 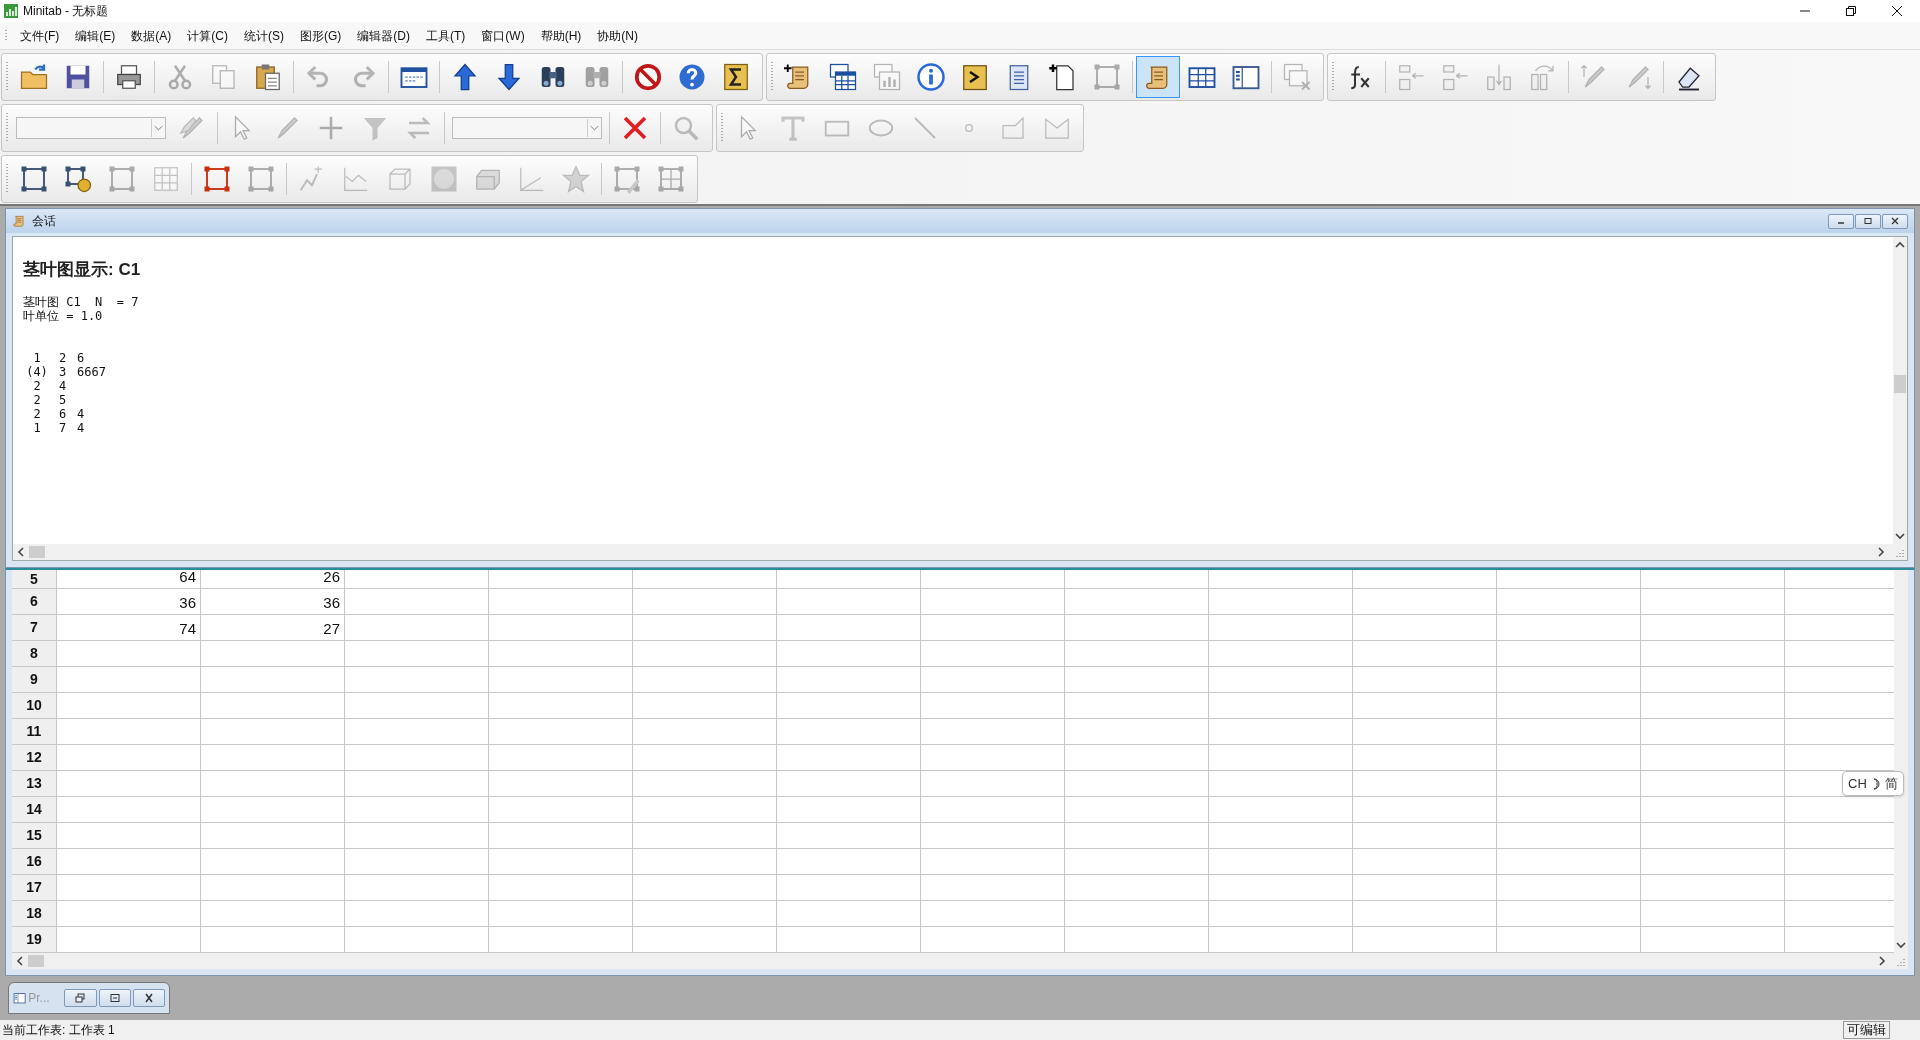 What do you see at coordinates (40, 35) in the screenshot?
I see `menu-item: 文件(F)` at bounding box center [40, 35].